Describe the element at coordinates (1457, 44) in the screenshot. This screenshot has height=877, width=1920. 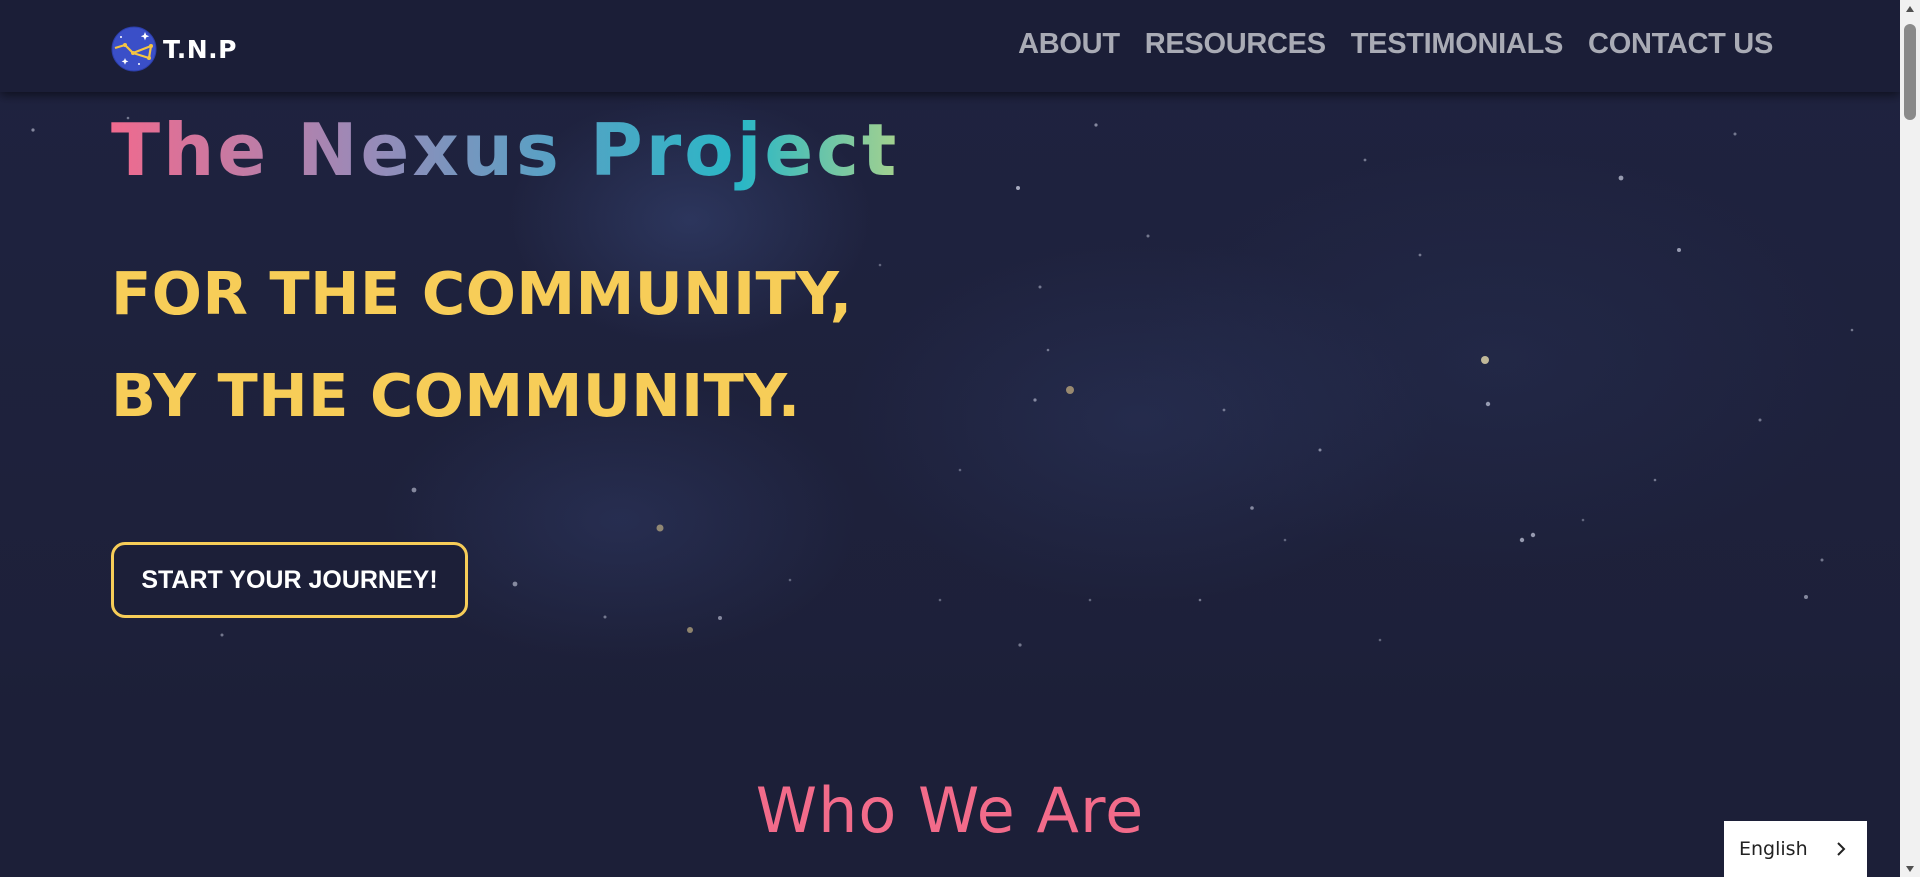
I see `nav-testimonials-link: TESTIMONIALS` at that location.